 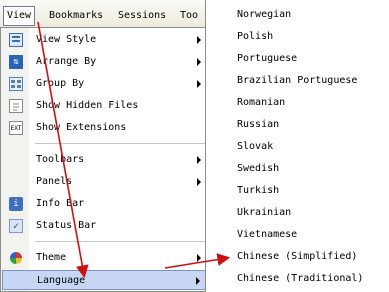 What do you see at coordinates (297, 81) in the screenshot?
I see `language-item: Brazilian Portuguese` at bounding box center [297, 81].